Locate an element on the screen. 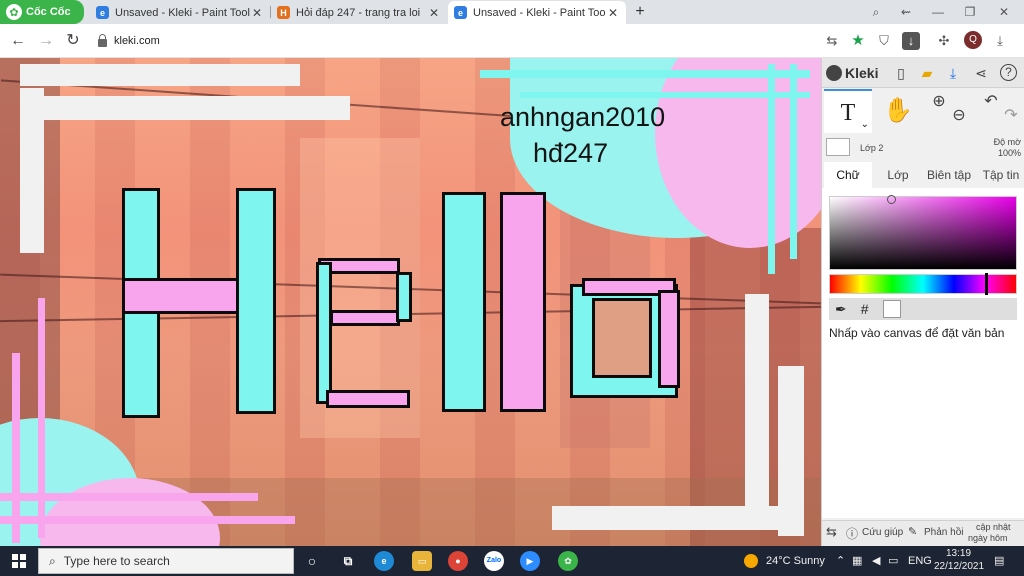  zoom-out-icon: ⊖ is located at coordinates (959, 116).